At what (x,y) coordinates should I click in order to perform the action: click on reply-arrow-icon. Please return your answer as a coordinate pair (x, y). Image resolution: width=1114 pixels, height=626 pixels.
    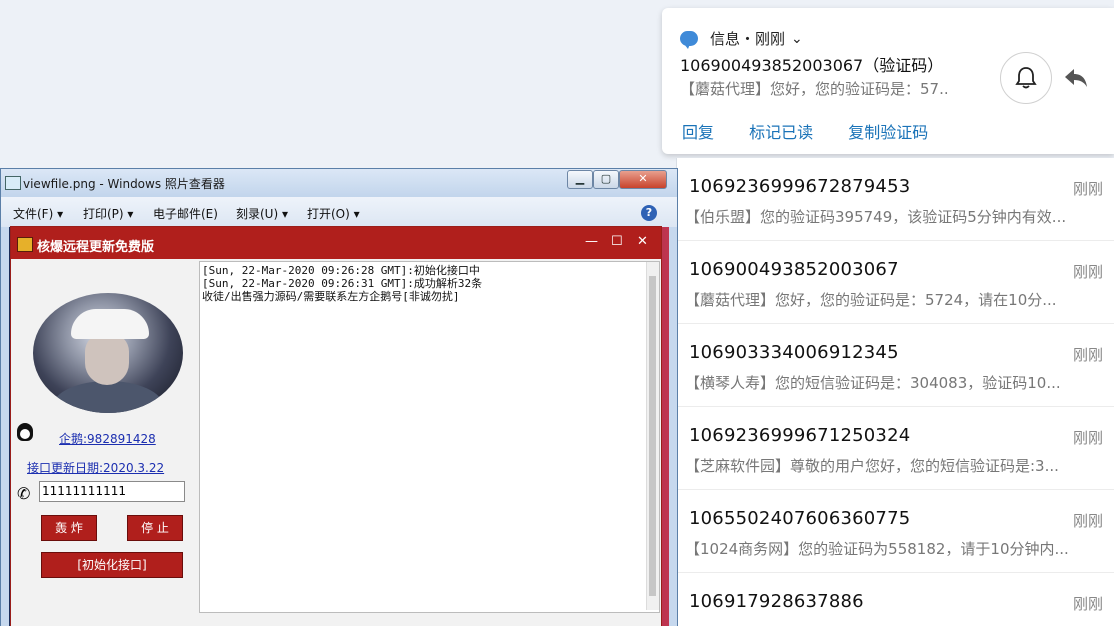
    Looking at the image, I should click on (1076, 78).